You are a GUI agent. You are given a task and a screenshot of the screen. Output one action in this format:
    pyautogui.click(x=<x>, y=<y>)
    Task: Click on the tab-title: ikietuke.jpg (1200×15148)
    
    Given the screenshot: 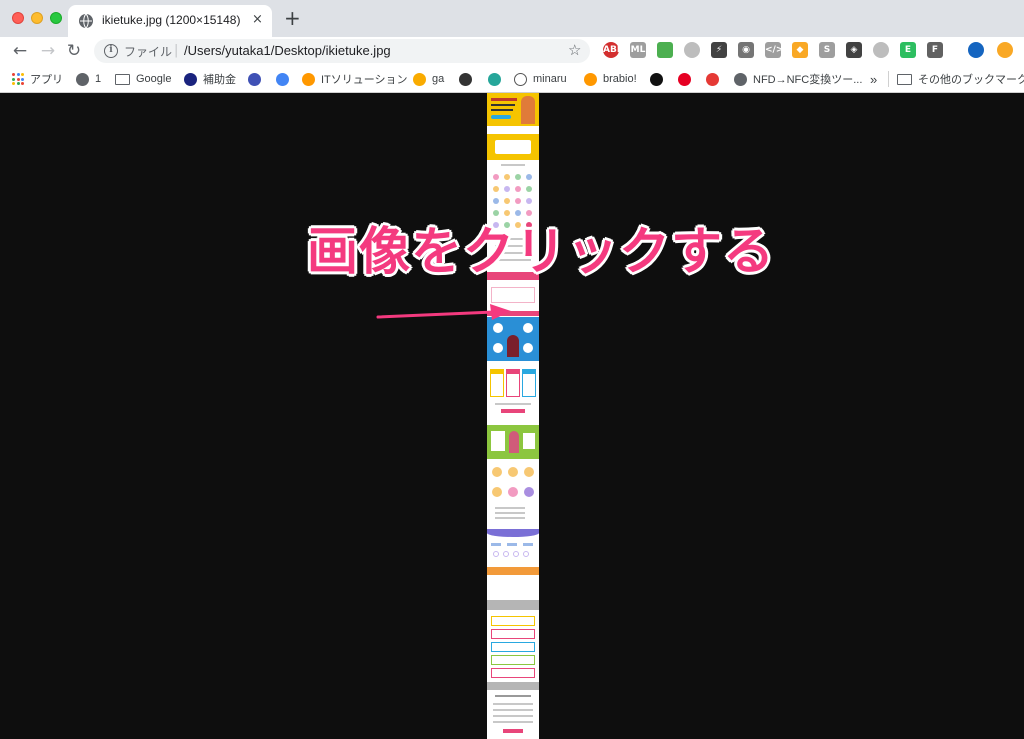 What is the action you would take?
    pyautogui.click(x=171, y=20)
    